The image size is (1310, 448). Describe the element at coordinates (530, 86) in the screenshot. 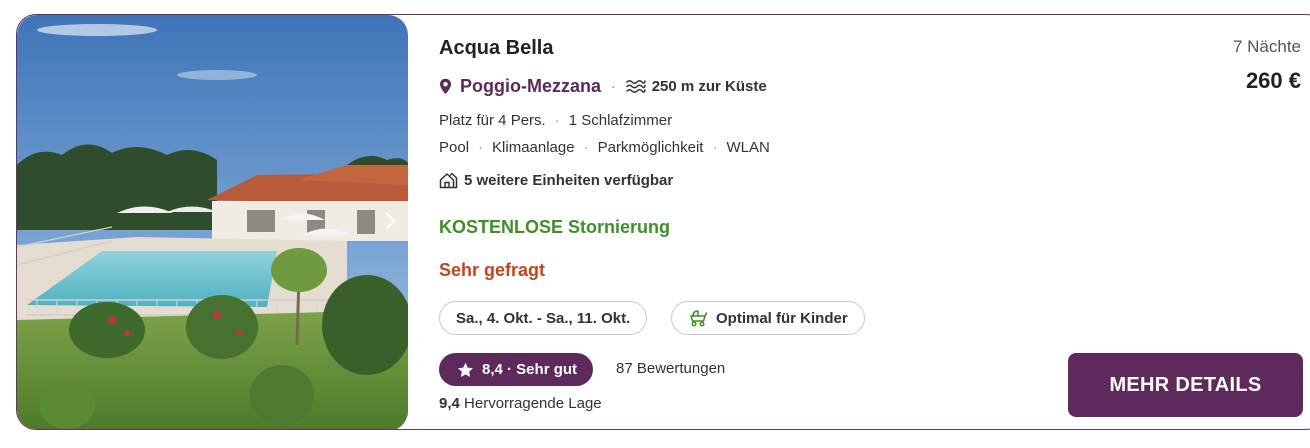

I see `location-name: Poggio-Mezzana` at that location.